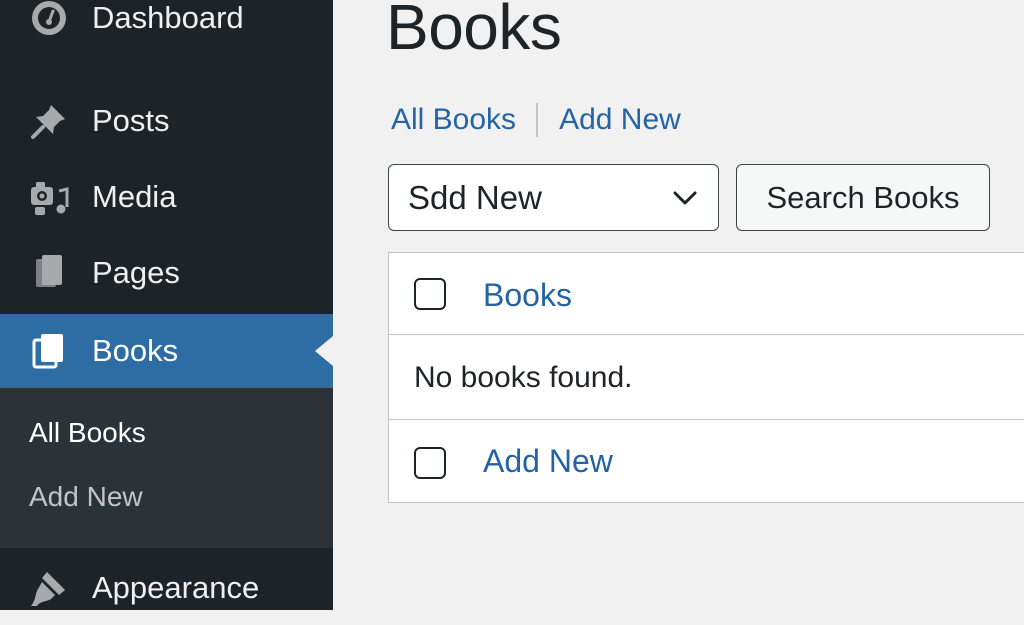 This screenshot has width=1024, height=625. What do you see at coordinates (523, 377) in the screenshot?
I see `no-items-message: No books found.` at bounding box center [523, 377].